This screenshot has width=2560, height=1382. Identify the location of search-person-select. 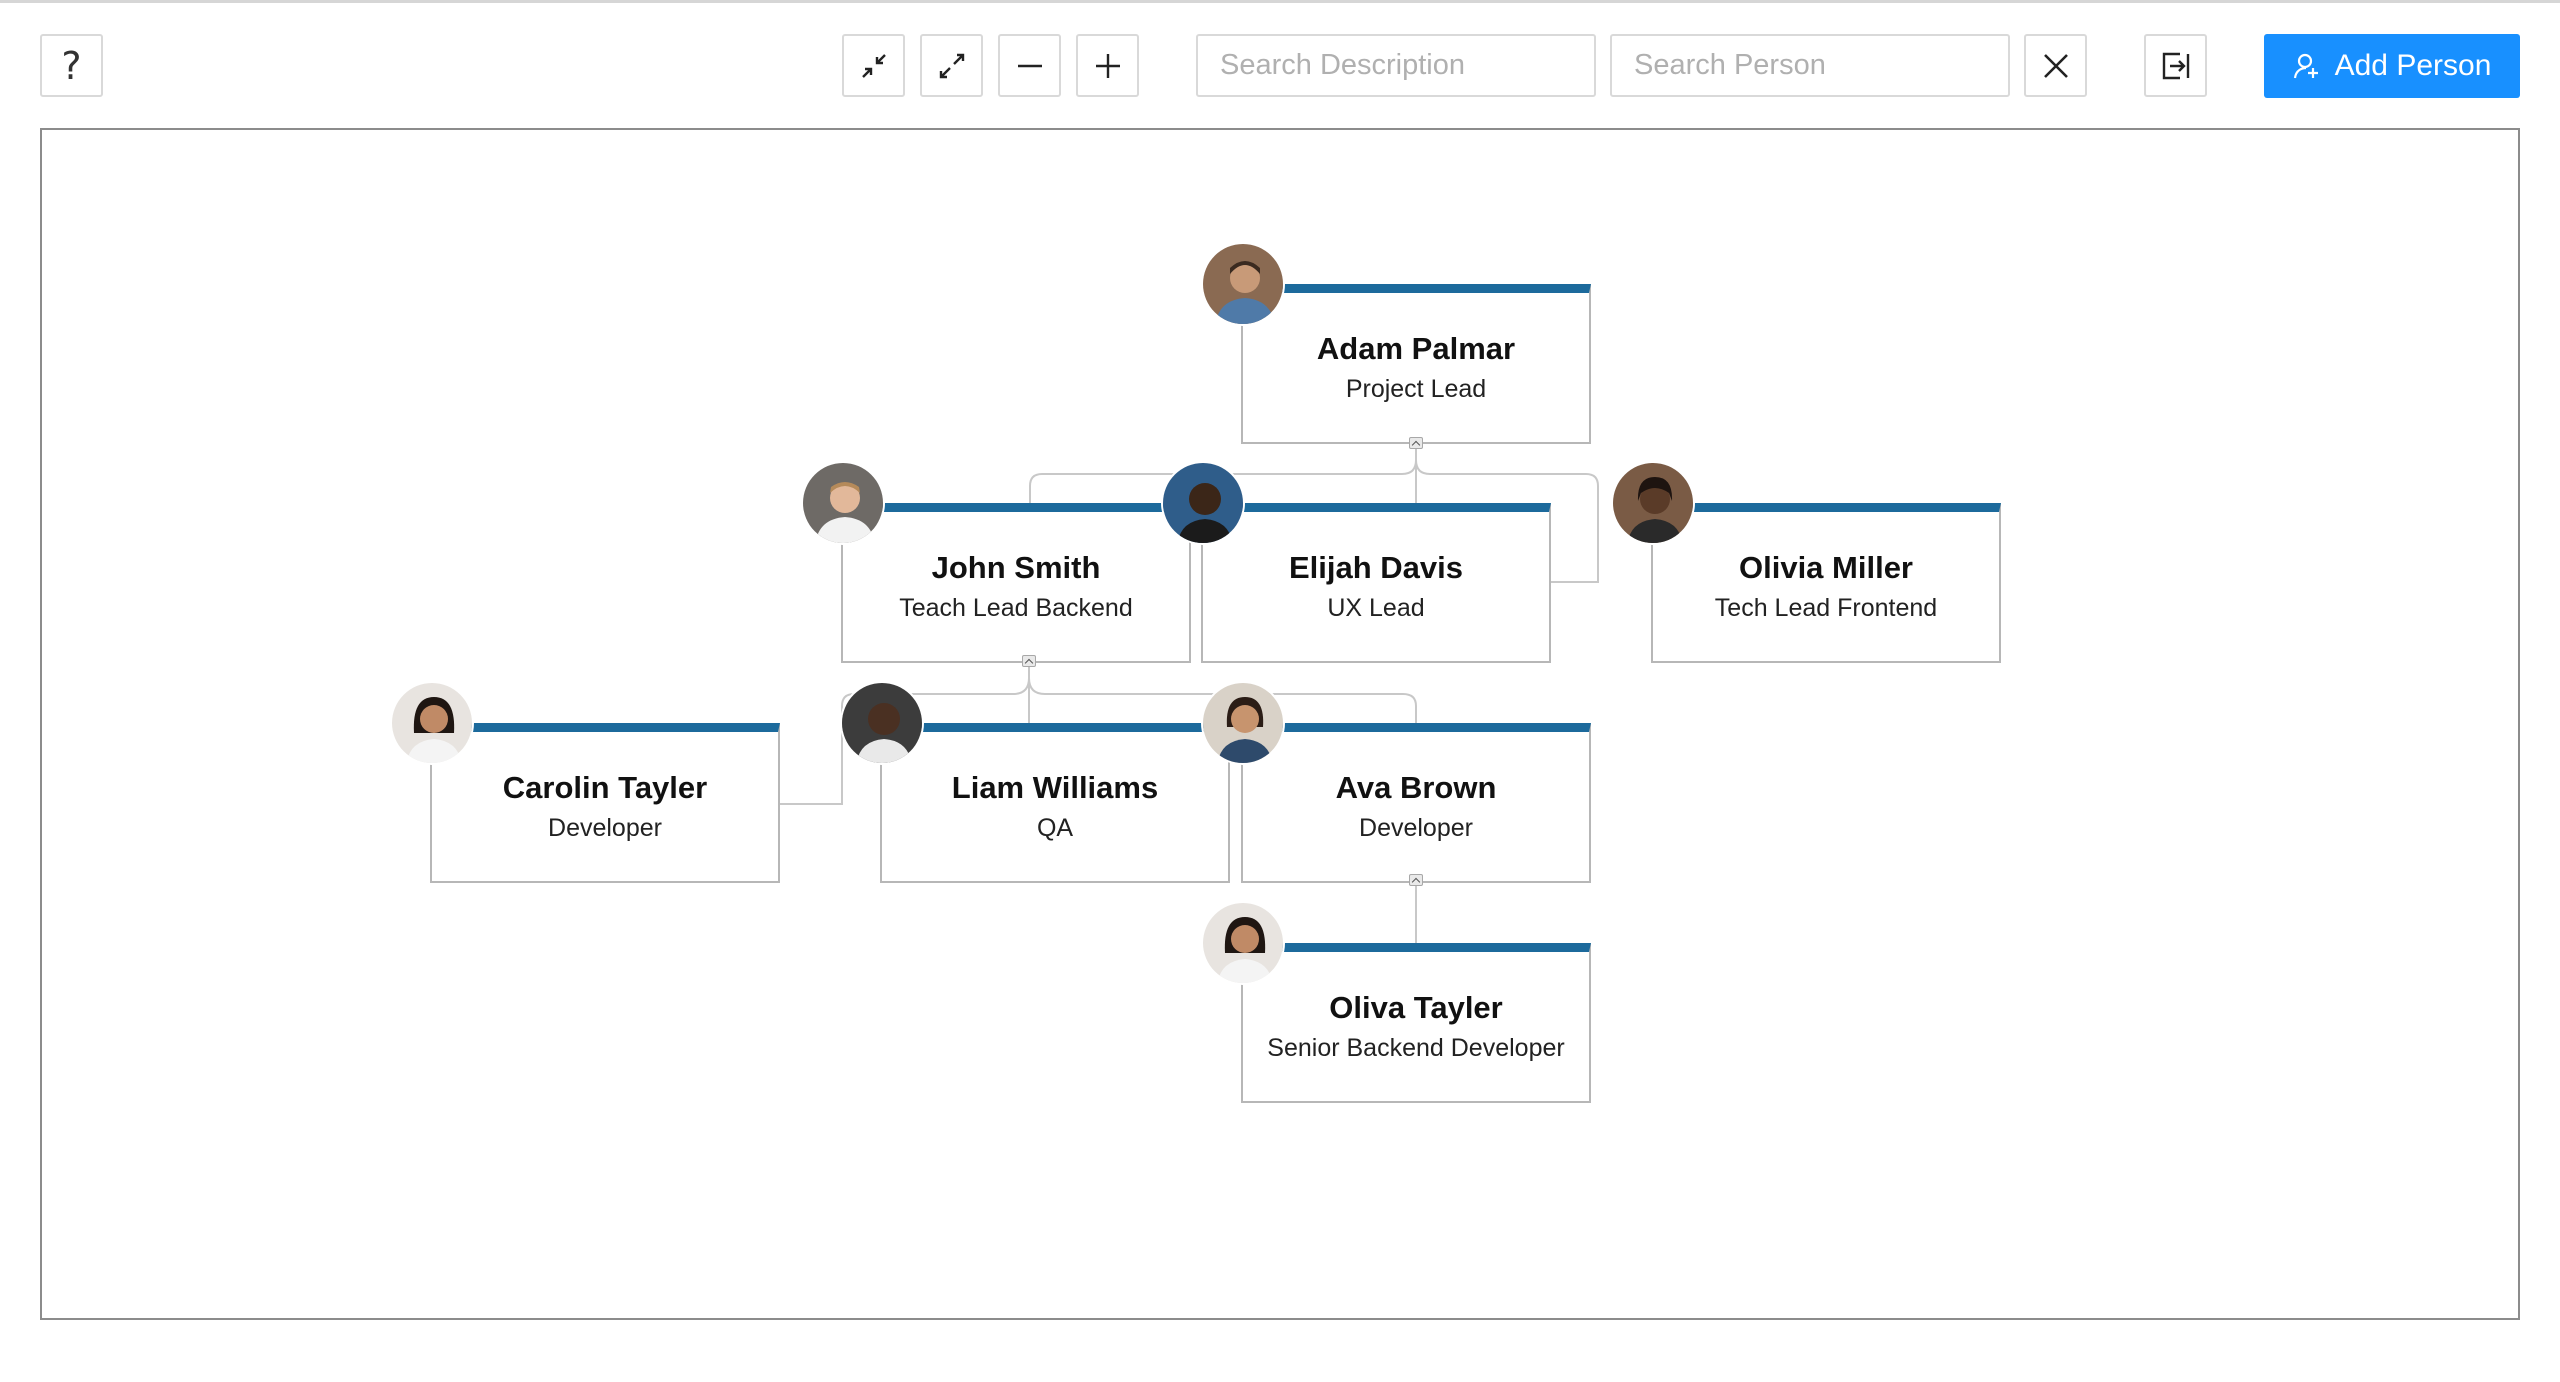
(1810, 65).